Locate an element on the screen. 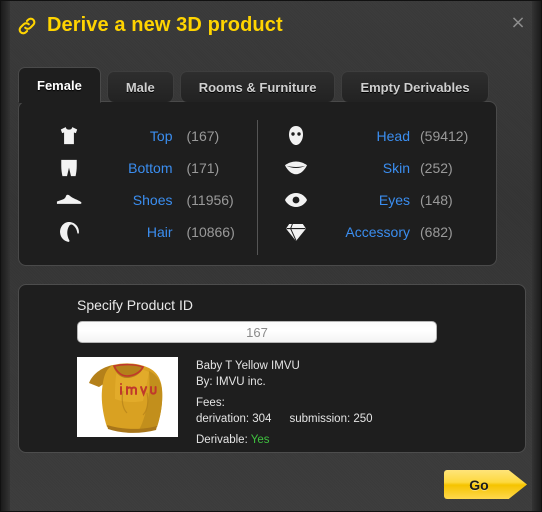 This screenshot has height=512, width=542. fee-submission: submission: 250 is located at coordinates (331, 419).